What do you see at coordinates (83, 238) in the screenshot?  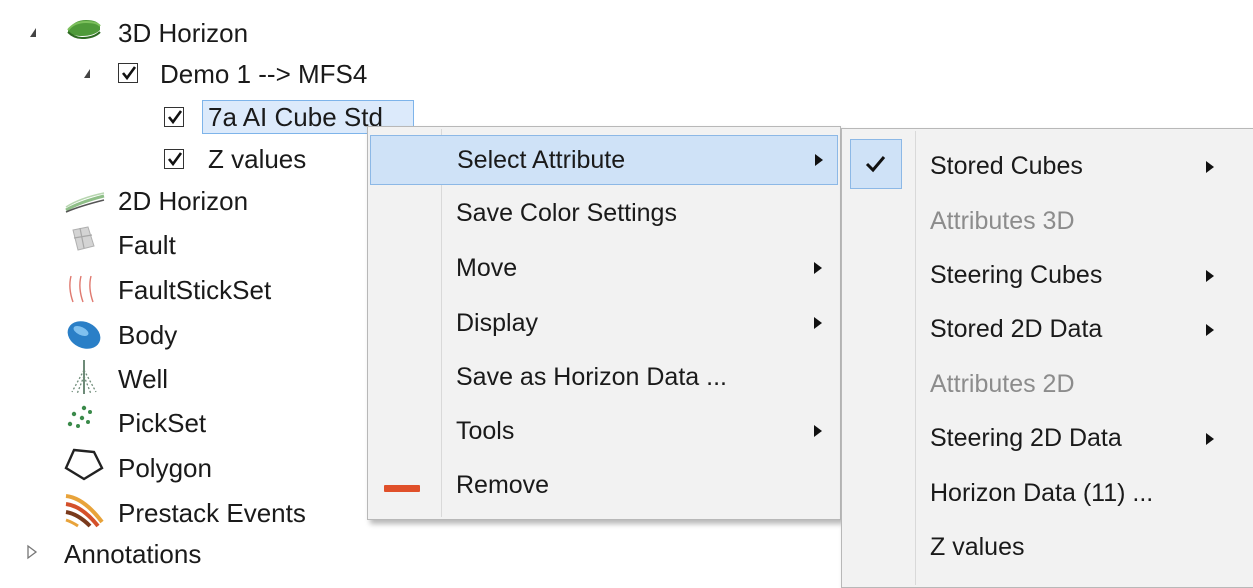 I see `fault-icon` at bounding box center [83, 238].